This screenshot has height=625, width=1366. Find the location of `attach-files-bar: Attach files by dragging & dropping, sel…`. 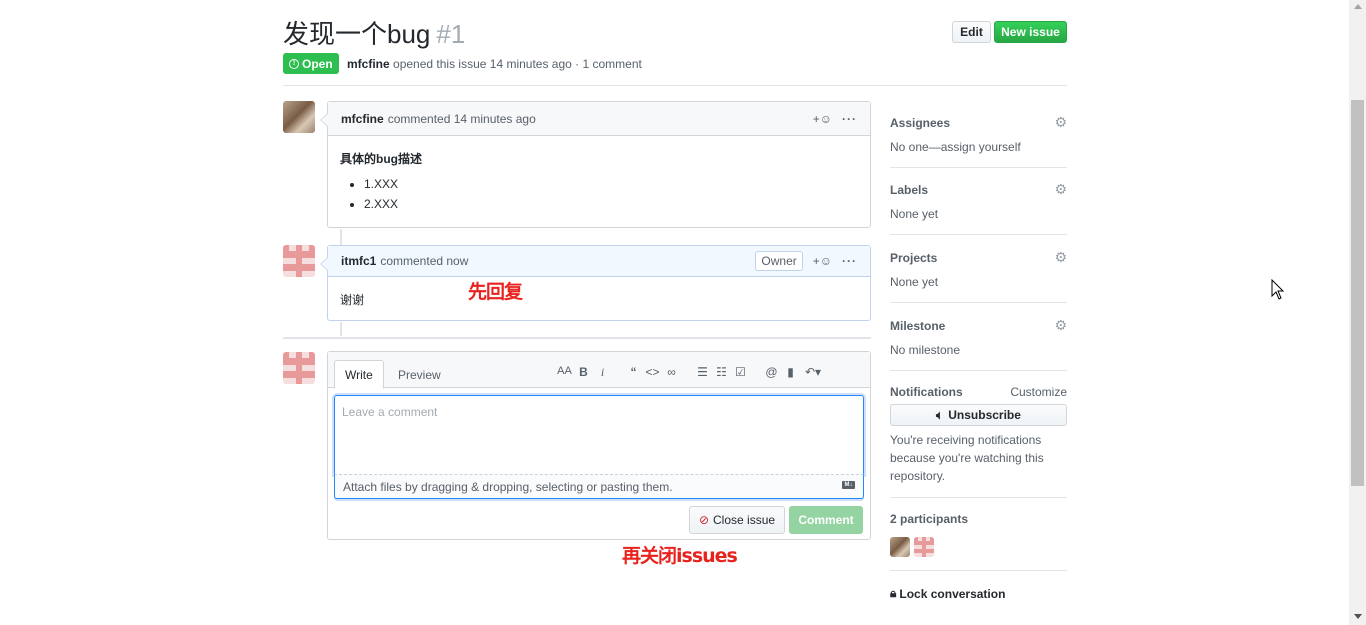

attach-files-bar: Attach files by dragging & dropping, sel… is located at coordinates (599, 487).